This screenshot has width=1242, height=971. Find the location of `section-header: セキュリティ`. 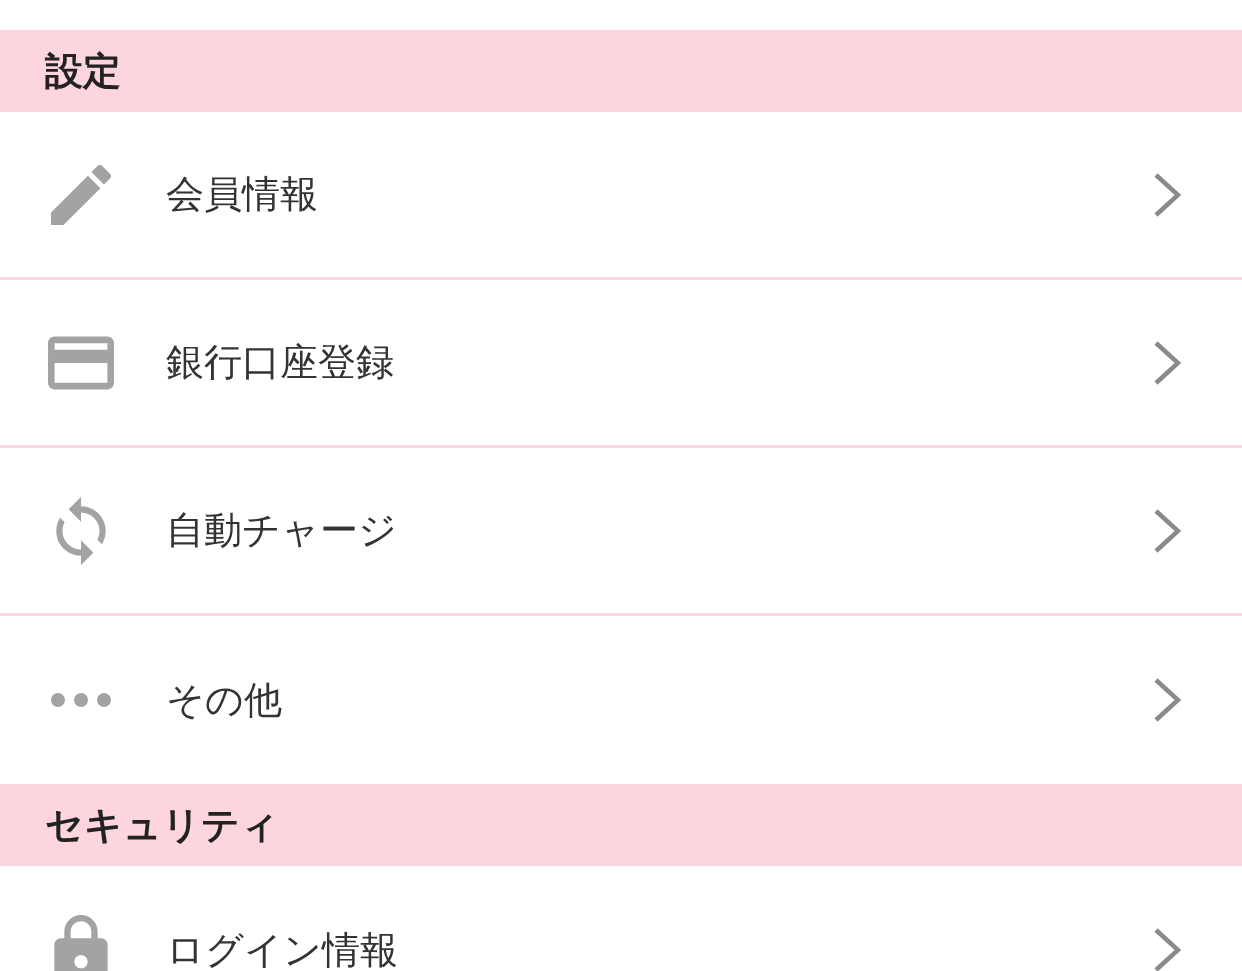

section-header: セキュリティ is located at coordinates (162, 825).